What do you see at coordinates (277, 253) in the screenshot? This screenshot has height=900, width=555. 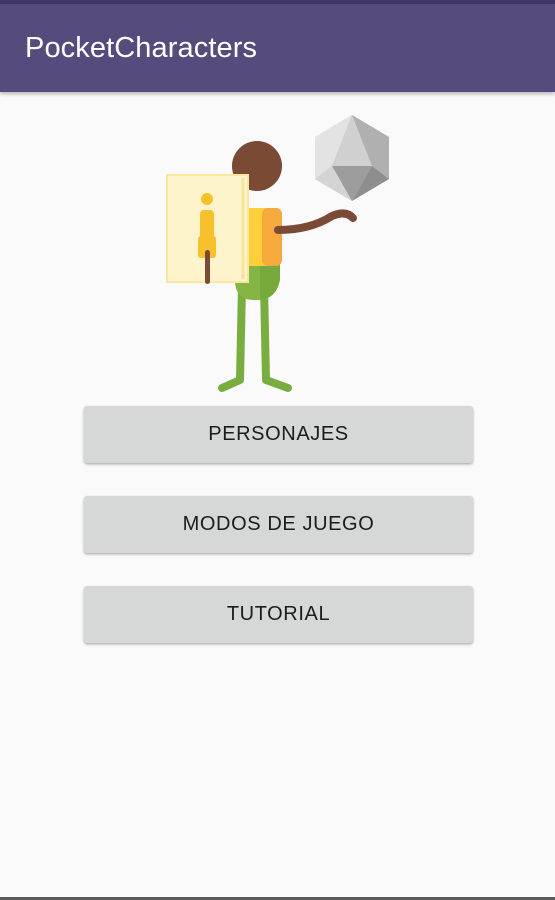 I see `character-with-card-and-dice-icon` at bounding box center [277, 253].